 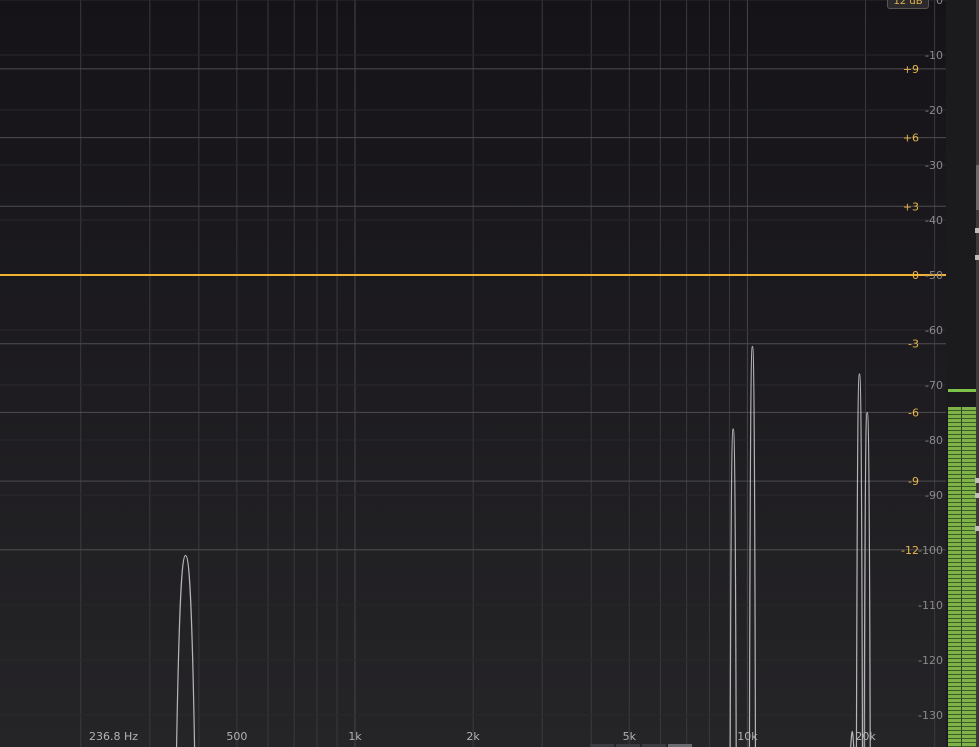 I want to click on gain-label: -12, so click(x=910, y=550).